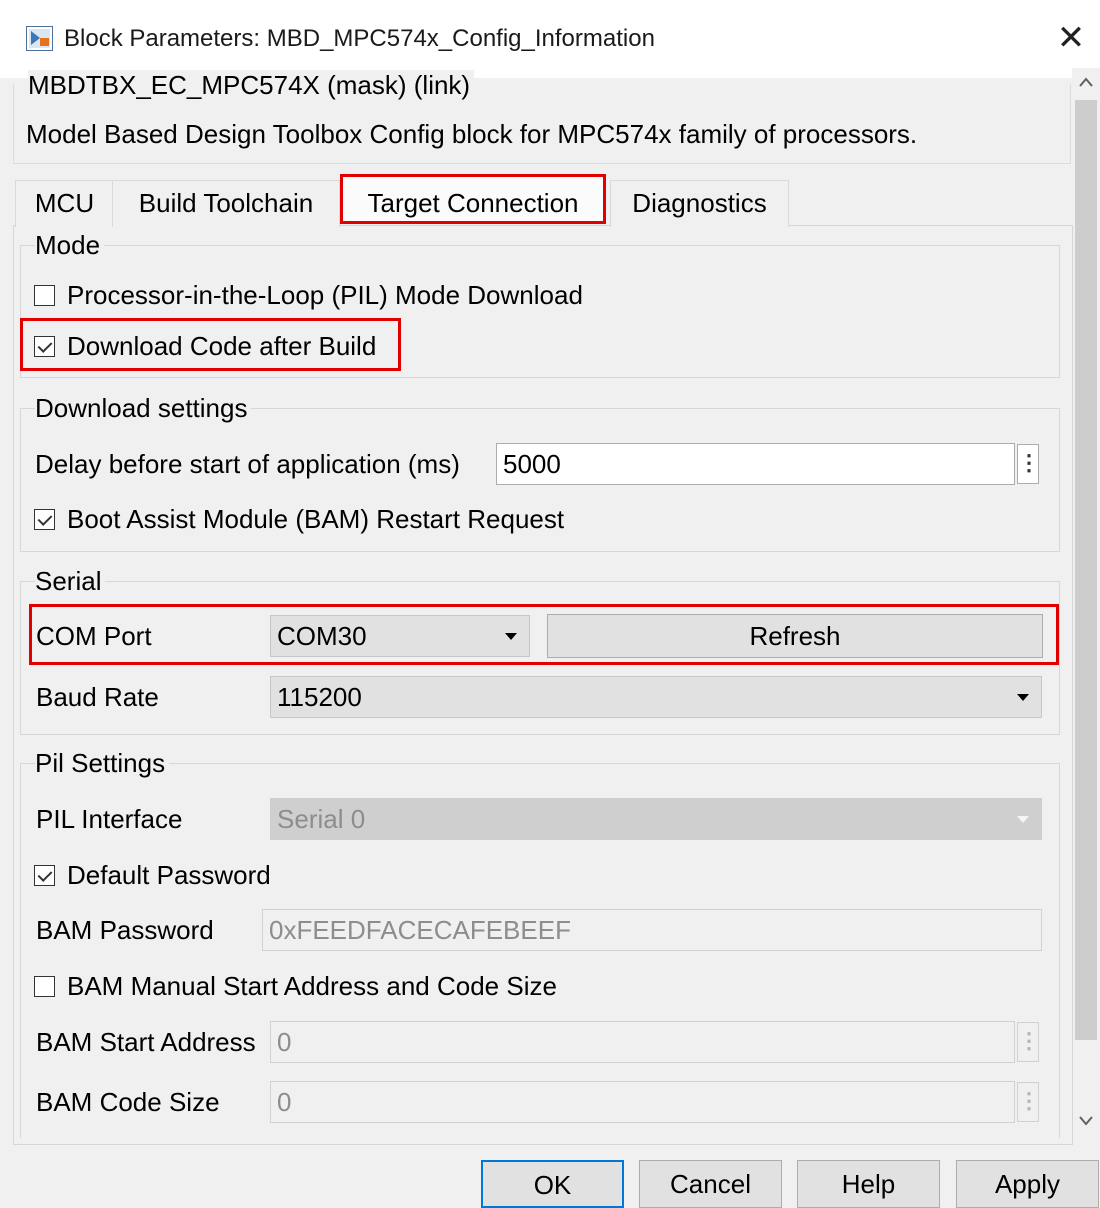 This screenshot has height=1208, width=1100. What do you see at coordinates (44, 875) in the screenshot?
I see `default-password-checkbox` at bounding box center [44, 875].